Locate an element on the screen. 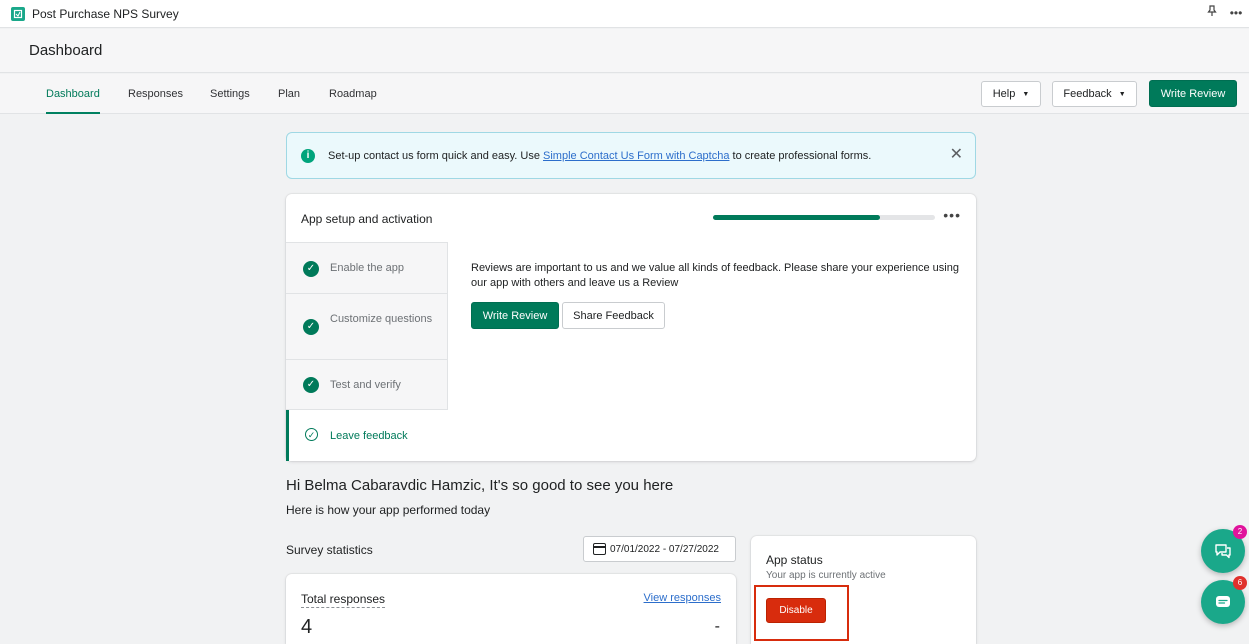  step-label: Leave feedback is located at coordinates (369, 436).